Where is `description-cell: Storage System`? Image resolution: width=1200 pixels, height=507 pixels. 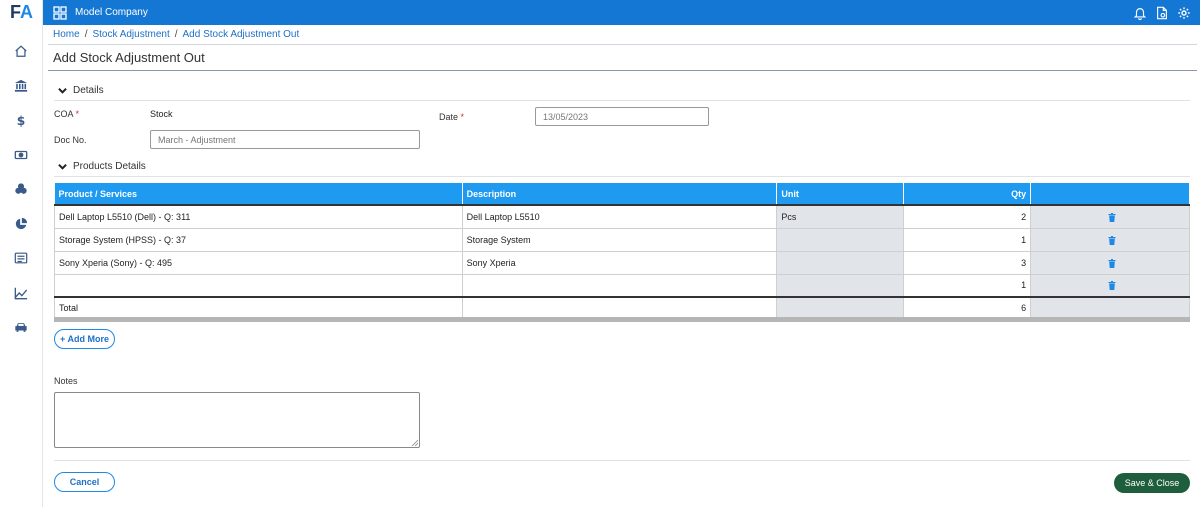 description-cell: Storage System is located at coordinates (619, 239).